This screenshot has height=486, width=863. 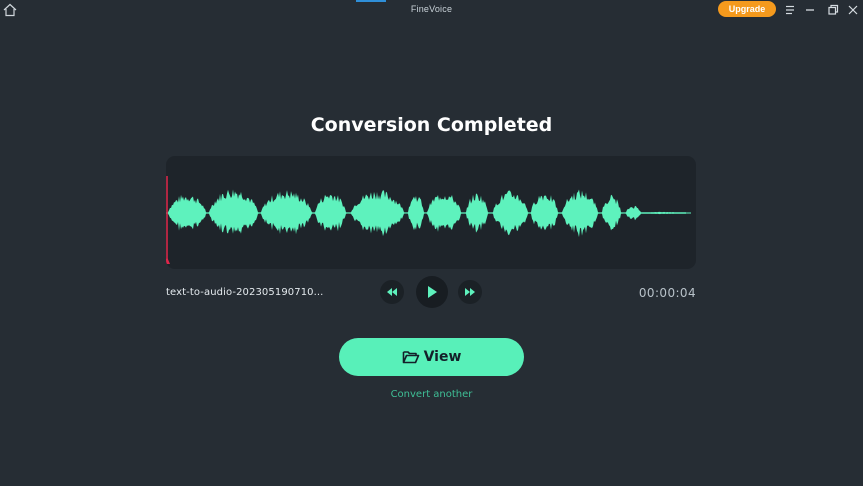 I want to click on play-button, so click(x=432, y=292).